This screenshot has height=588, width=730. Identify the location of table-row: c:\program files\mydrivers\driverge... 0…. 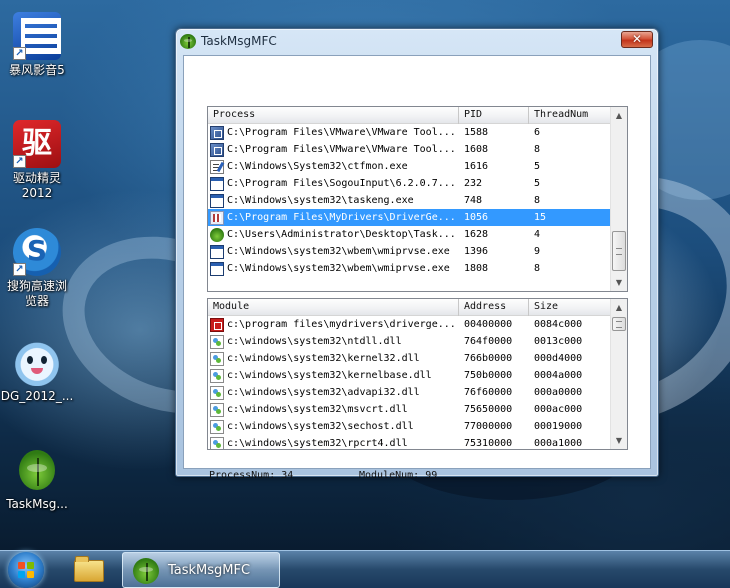
(409, 324).